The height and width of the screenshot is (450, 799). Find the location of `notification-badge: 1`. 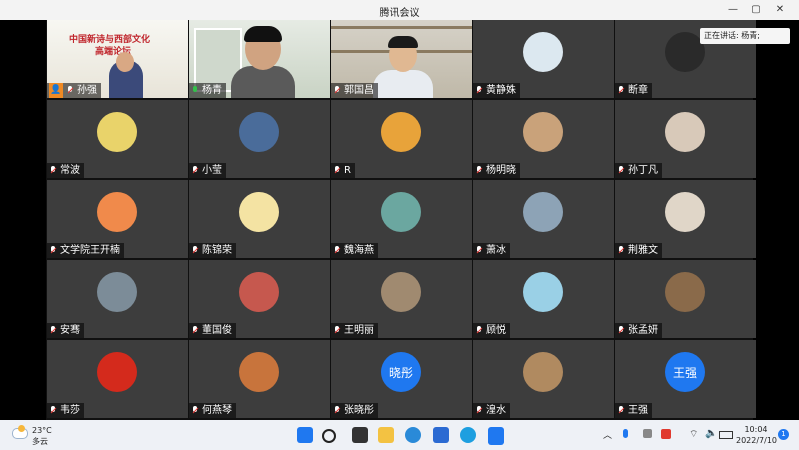

notification-badge: 1 is located at coordinates (783, 434).